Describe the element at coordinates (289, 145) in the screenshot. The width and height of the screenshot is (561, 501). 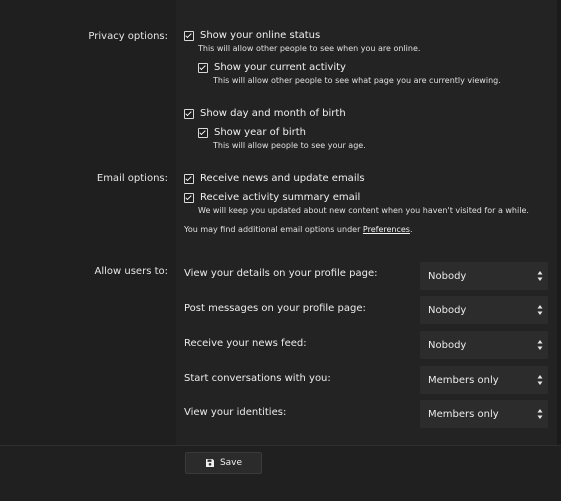
I see `show-year-hint: This will allow people to see your age.` at that location.